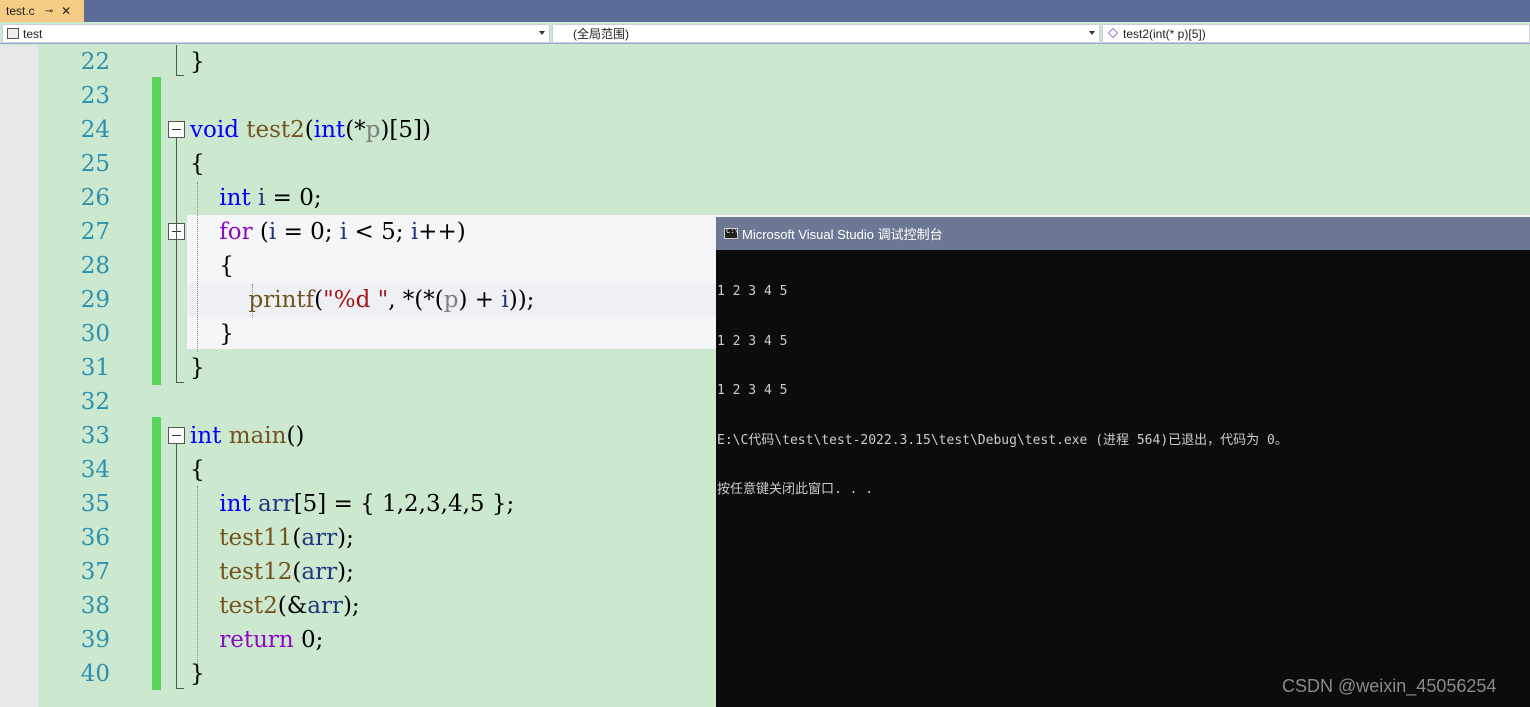 This screenshot has width=1530, height=707. What do you see at coordinates (95, 62) in the screenshot?
I see `line-number: 22` at bounding box center [95, 62].